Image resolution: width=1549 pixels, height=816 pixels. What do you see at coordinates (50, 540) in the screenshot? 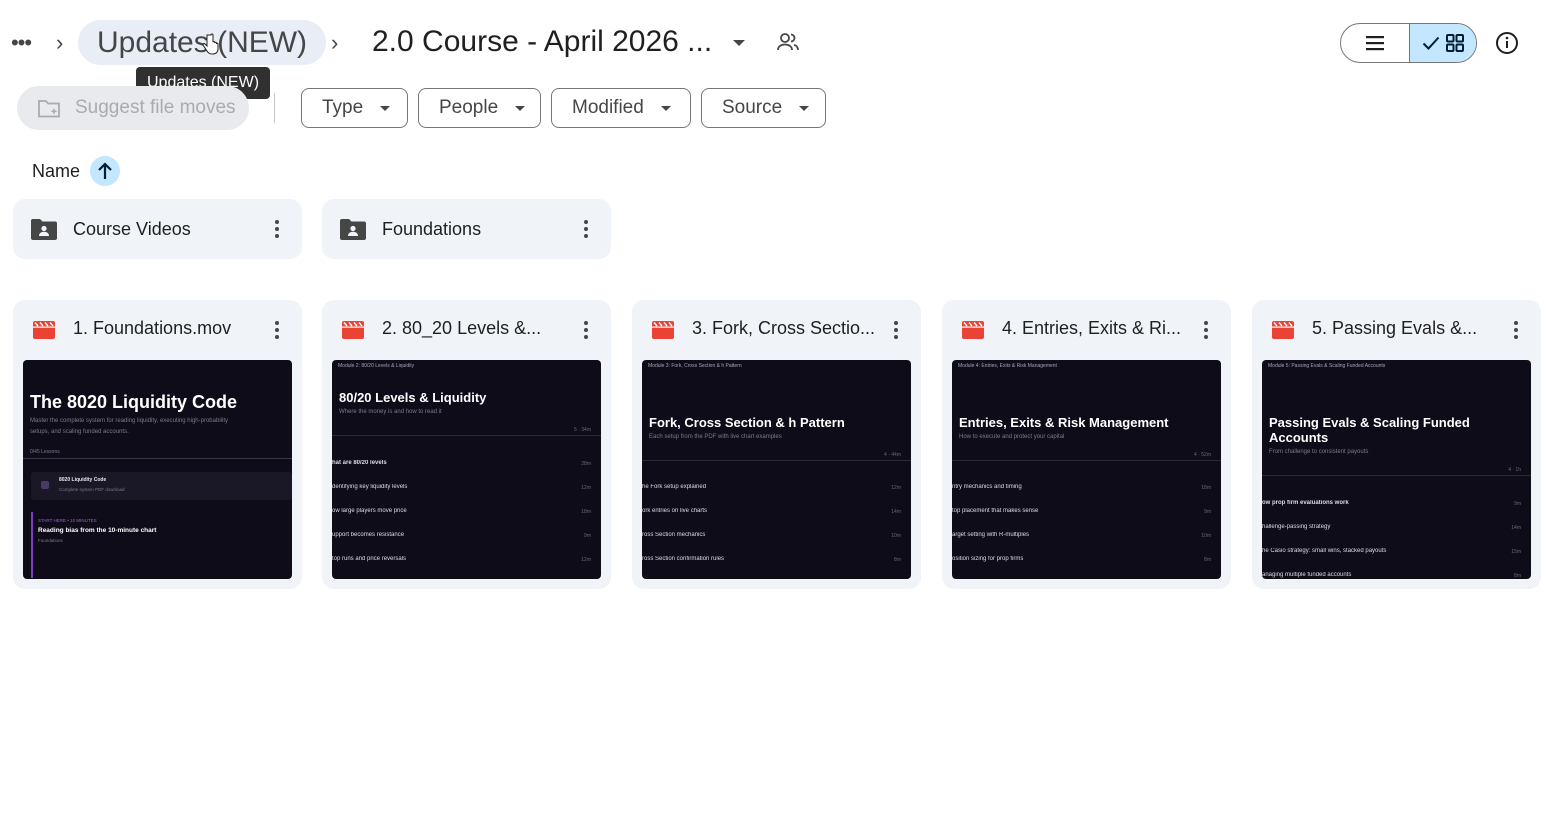
I see `thumb-lesson-sub: Foundations` at bounding box center [50, 540].